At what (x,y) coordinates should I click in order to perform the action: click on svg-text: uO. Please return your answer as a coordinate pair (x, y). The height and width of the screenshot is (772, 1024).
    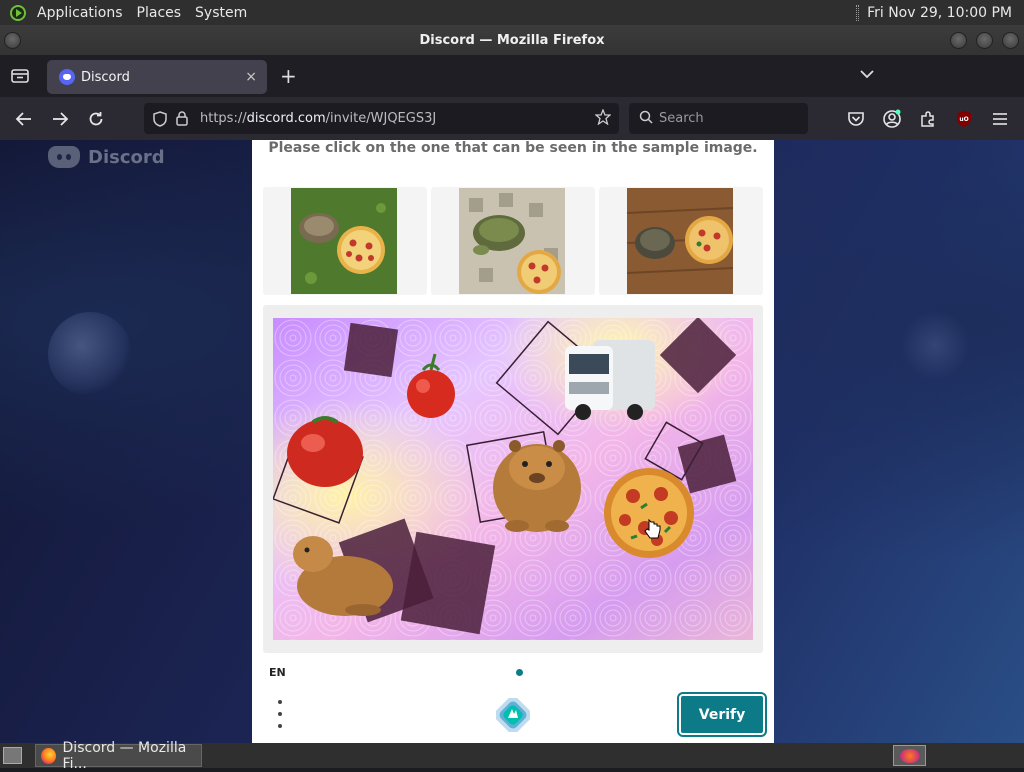
    Looking at the image, I should click on (963, 119).